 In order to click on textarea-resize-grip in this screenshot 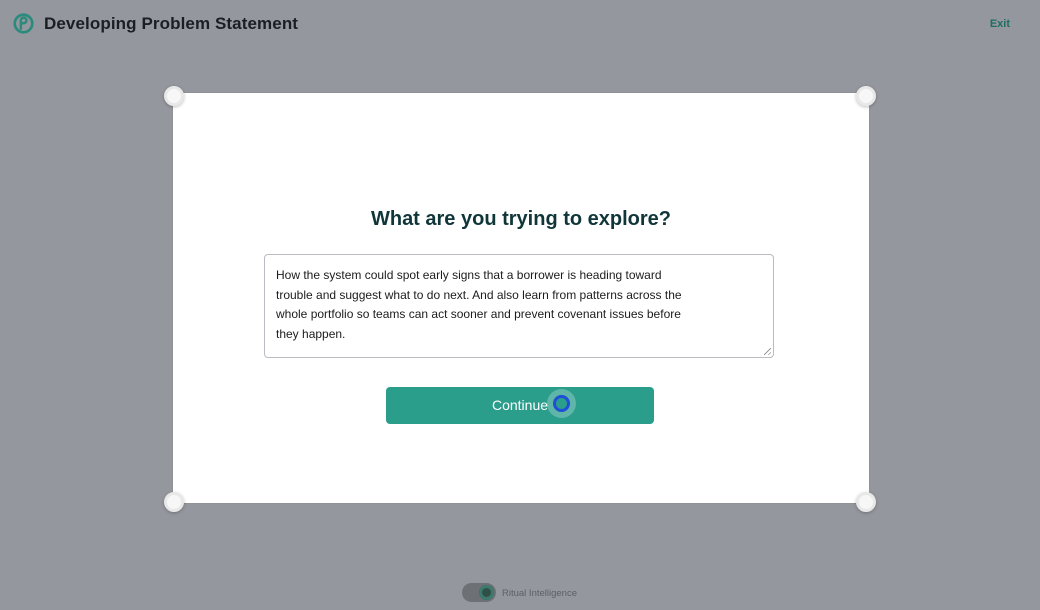, I will do `click(767, 351)`.